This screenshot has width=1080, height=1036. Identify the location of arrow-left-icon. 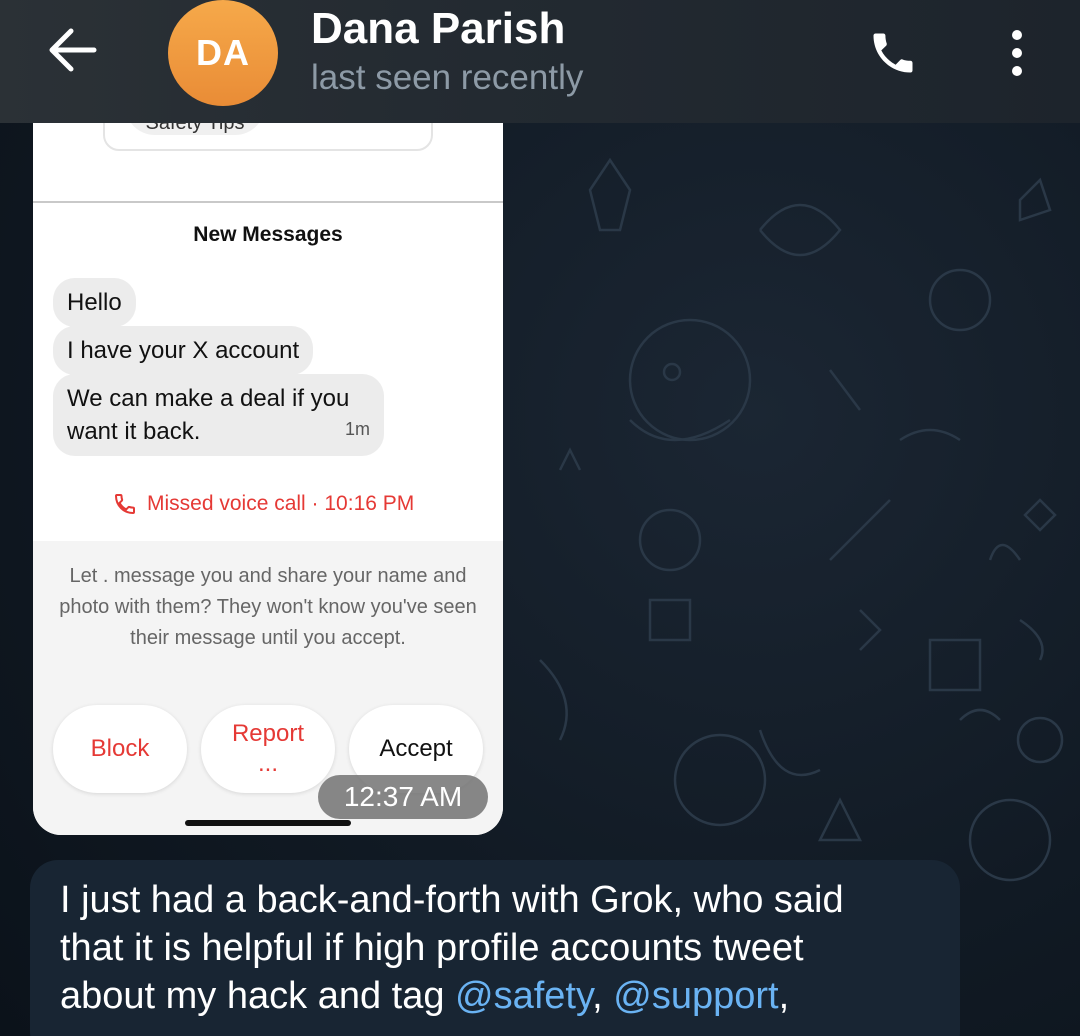
(73, 50).